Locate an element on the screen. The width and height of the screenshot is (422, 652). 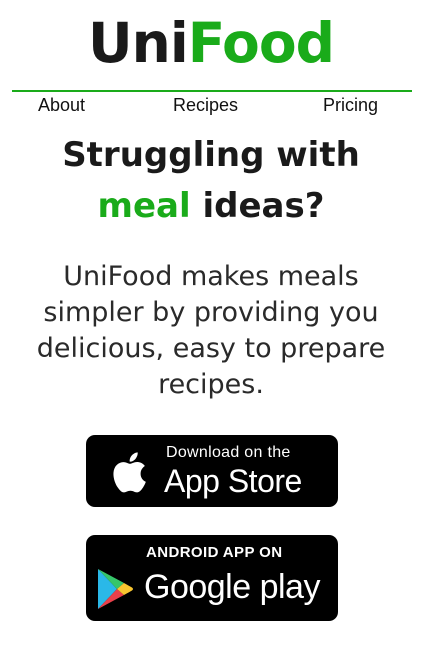
description-line: delicious, easy to prepare is located at coordinates (211, 348).